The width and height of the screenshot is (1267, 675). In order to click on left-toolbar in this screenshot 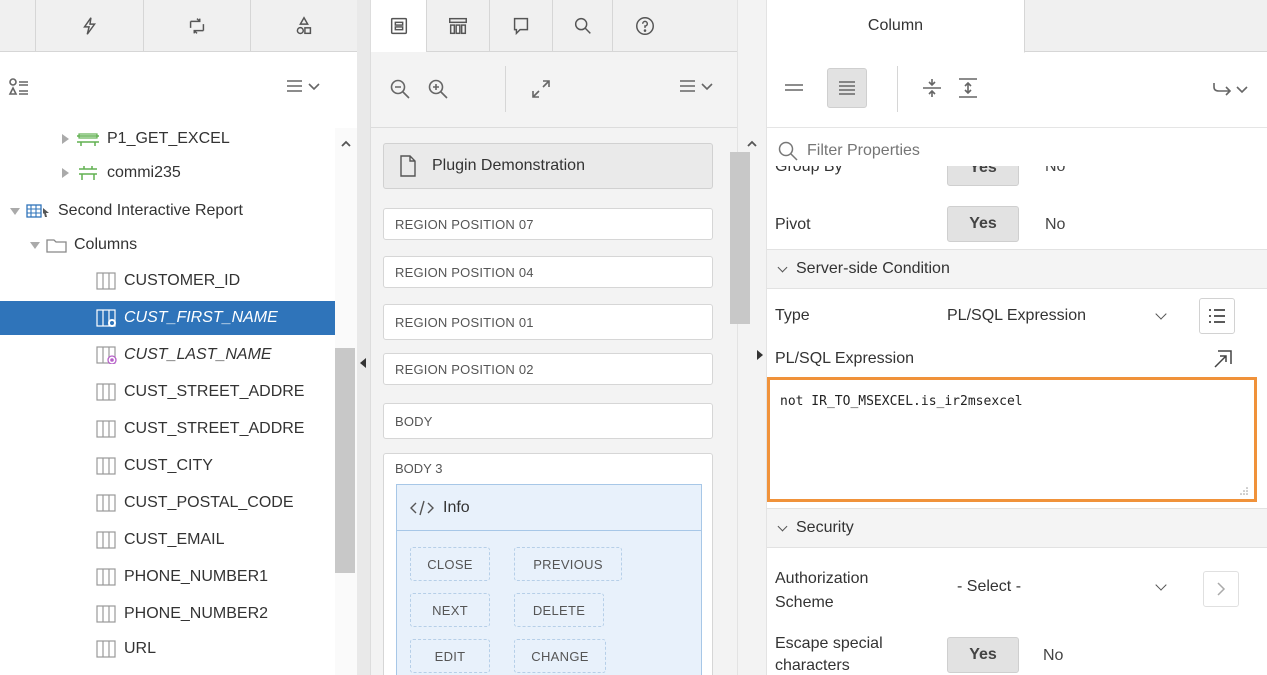, I will do `click(178, 90)`.